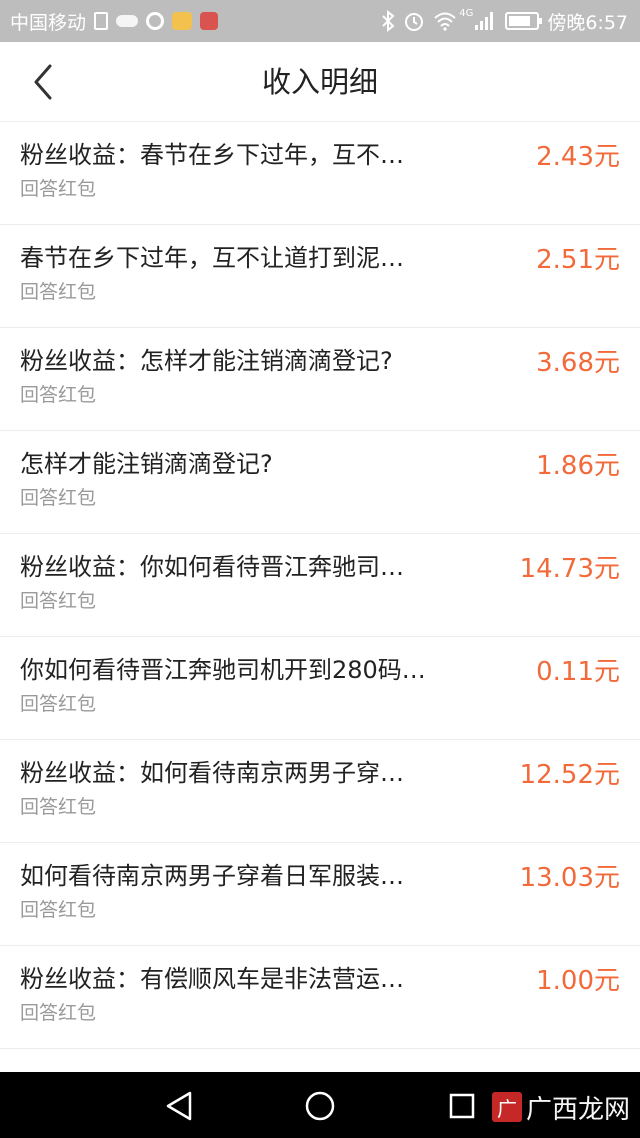 The image size is (640, 1138). I want to click on weather-icon, so click(127, 21).